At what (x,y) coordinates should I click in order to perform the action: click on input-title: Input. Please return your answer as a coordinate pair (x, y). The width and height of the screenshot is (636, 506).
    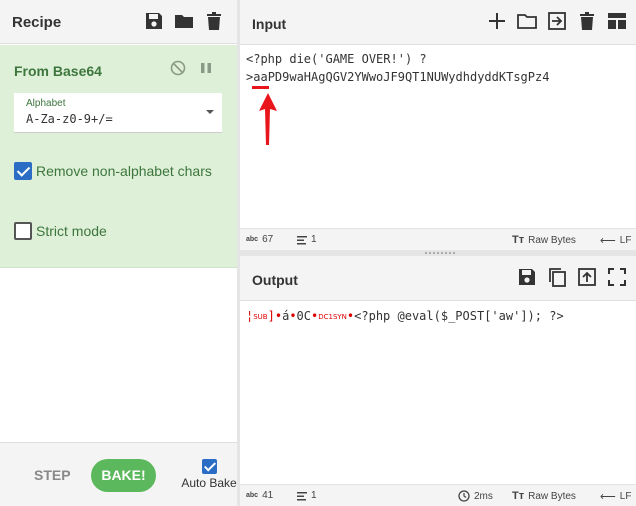
    Looking at the image, I should click on (269, 24).